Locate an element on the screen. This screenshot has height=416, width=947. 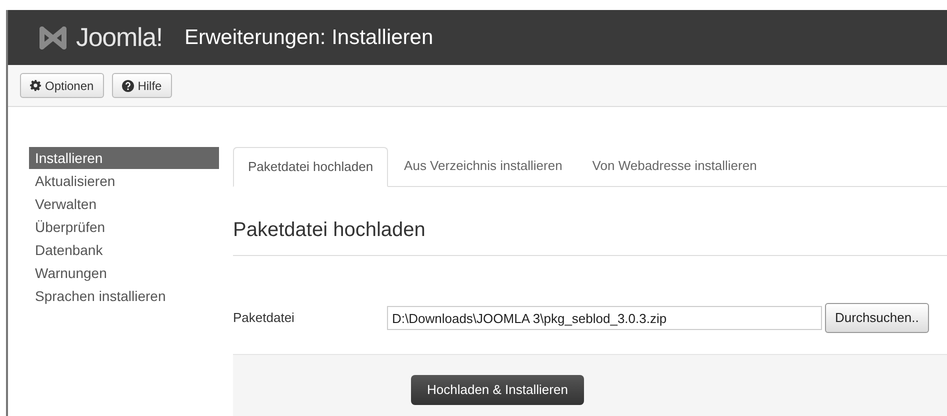
help-icon is located at coordinates (128, 86).